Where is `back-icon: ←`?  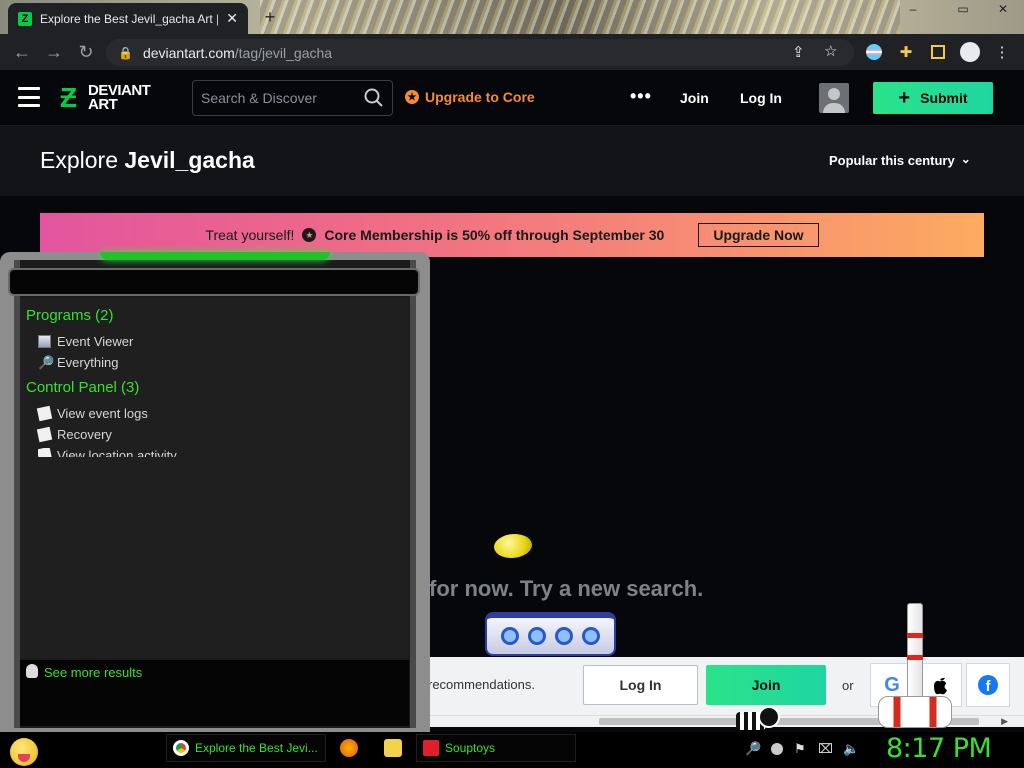 back-icon: ← is located at coordinates (22, 52).